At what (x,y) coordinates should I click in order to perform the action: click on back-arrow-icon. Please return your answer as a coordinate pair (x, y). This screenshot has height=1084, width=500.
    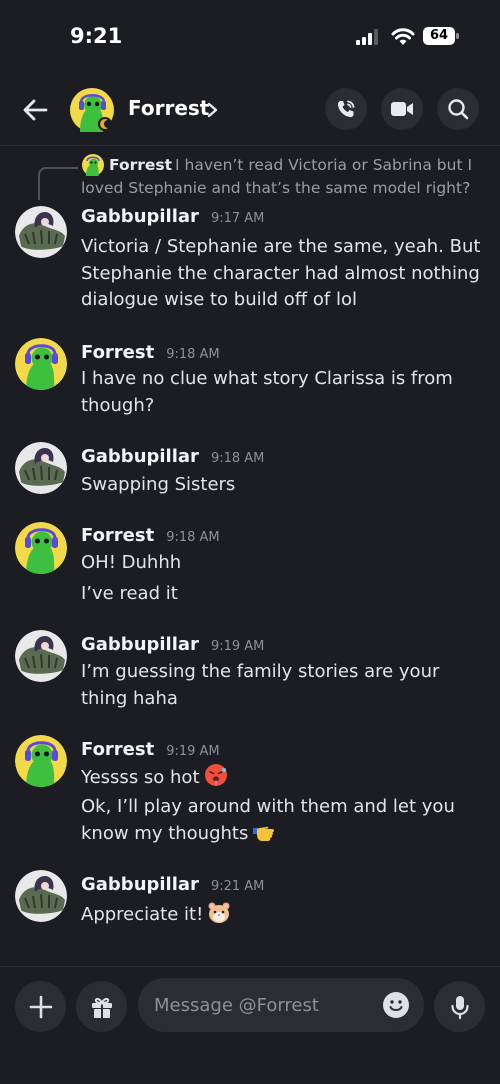
    Looking at the image, I should click on (36, 110).